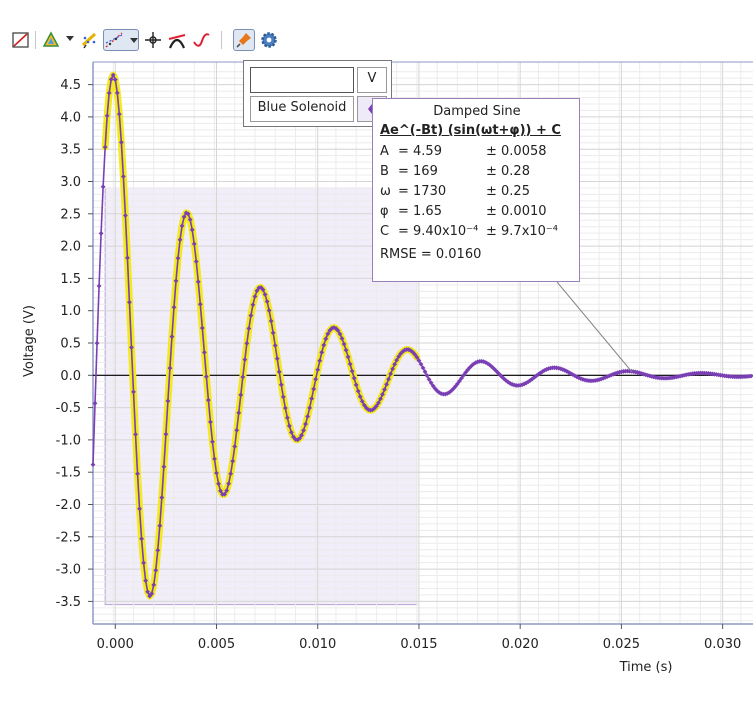 Image resolution: width=753 pixels, height=716 pixels. I want to click on x-tick-label: 0.015, so click(418, 644).